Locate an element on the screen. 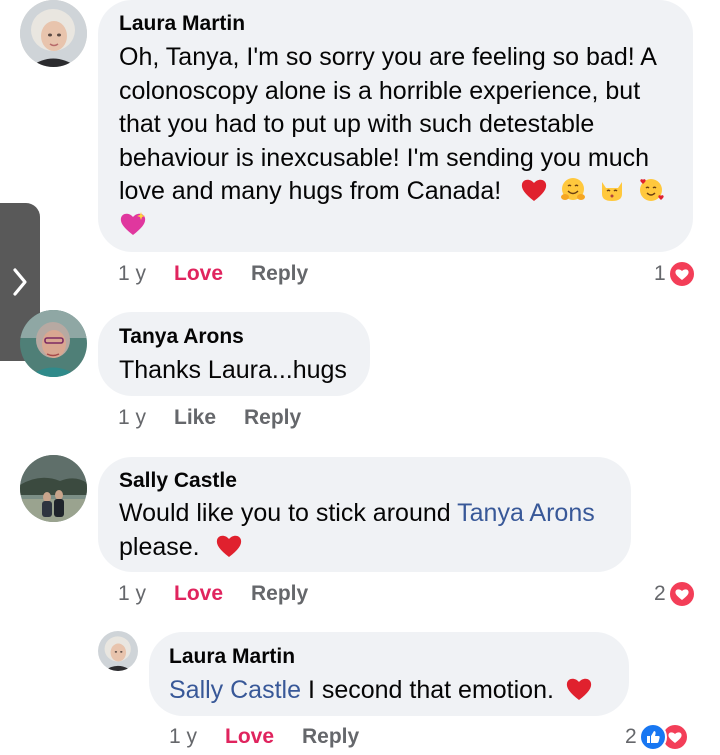 The height and width of the screenshot is (755, 720). comment-text: Thanks Laura...hugs is located at coordinates (233, 370).